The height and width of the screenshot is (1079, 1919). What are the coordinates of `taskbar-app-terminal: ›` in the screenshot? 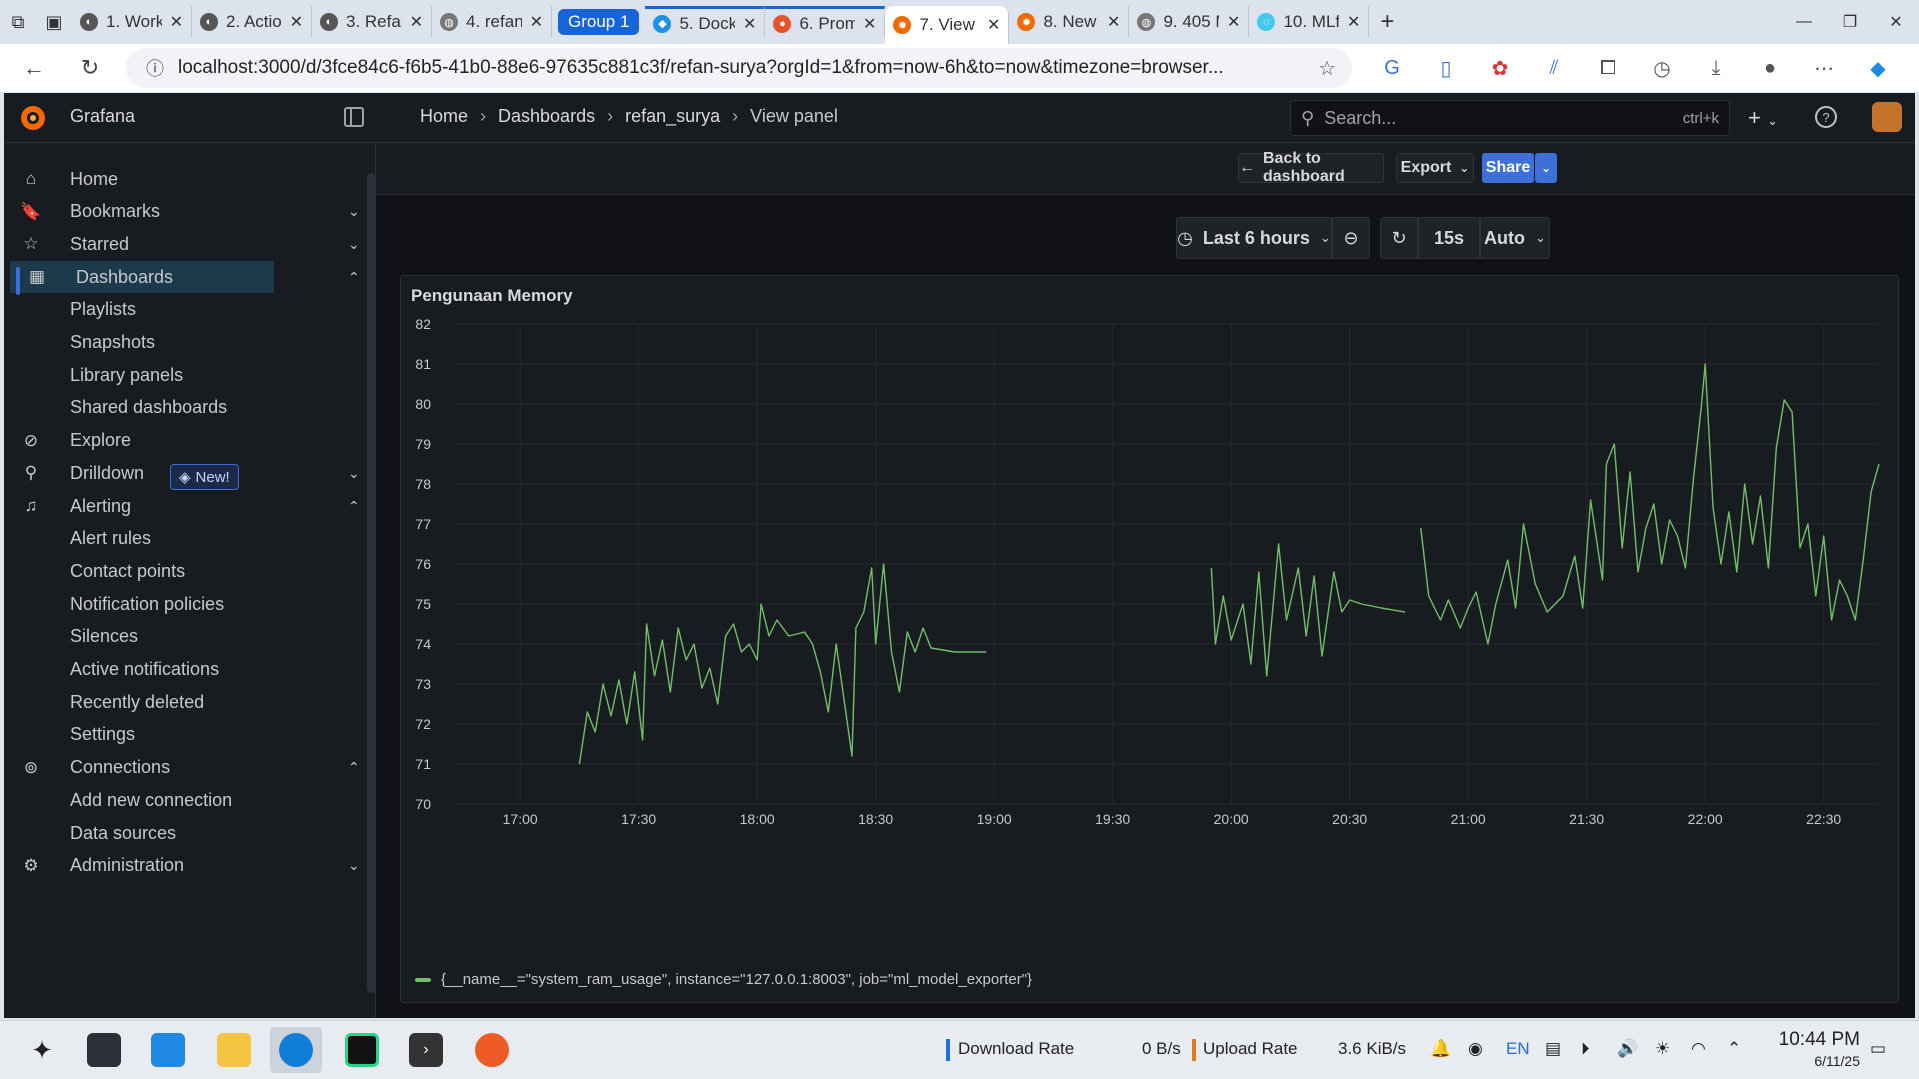 It's located at (426, 1050).